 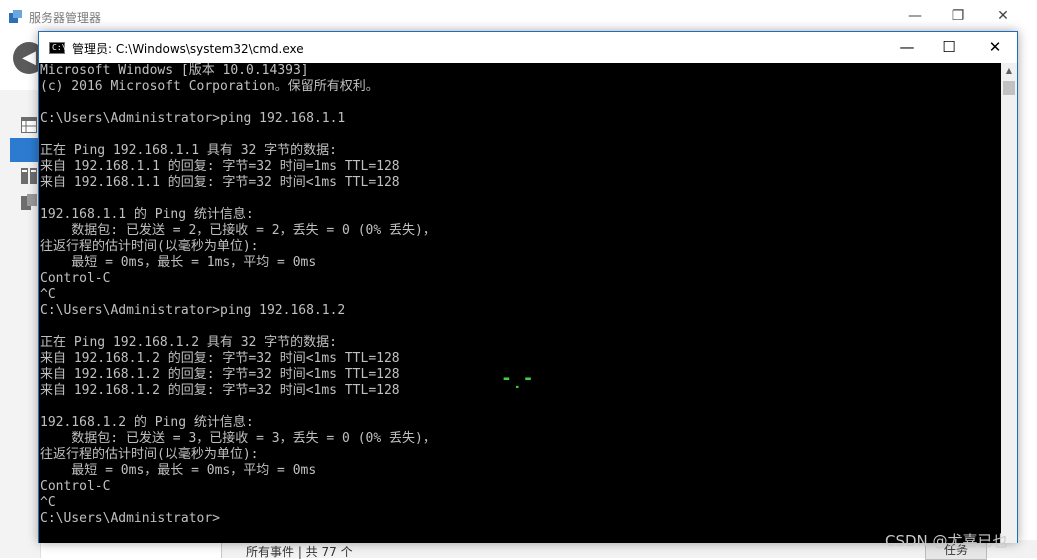 I want to click on console-line: 来自 192.168.1.1 的回复: 字节=32 时间<1ms TTL=128, so click(x=220, y=182).